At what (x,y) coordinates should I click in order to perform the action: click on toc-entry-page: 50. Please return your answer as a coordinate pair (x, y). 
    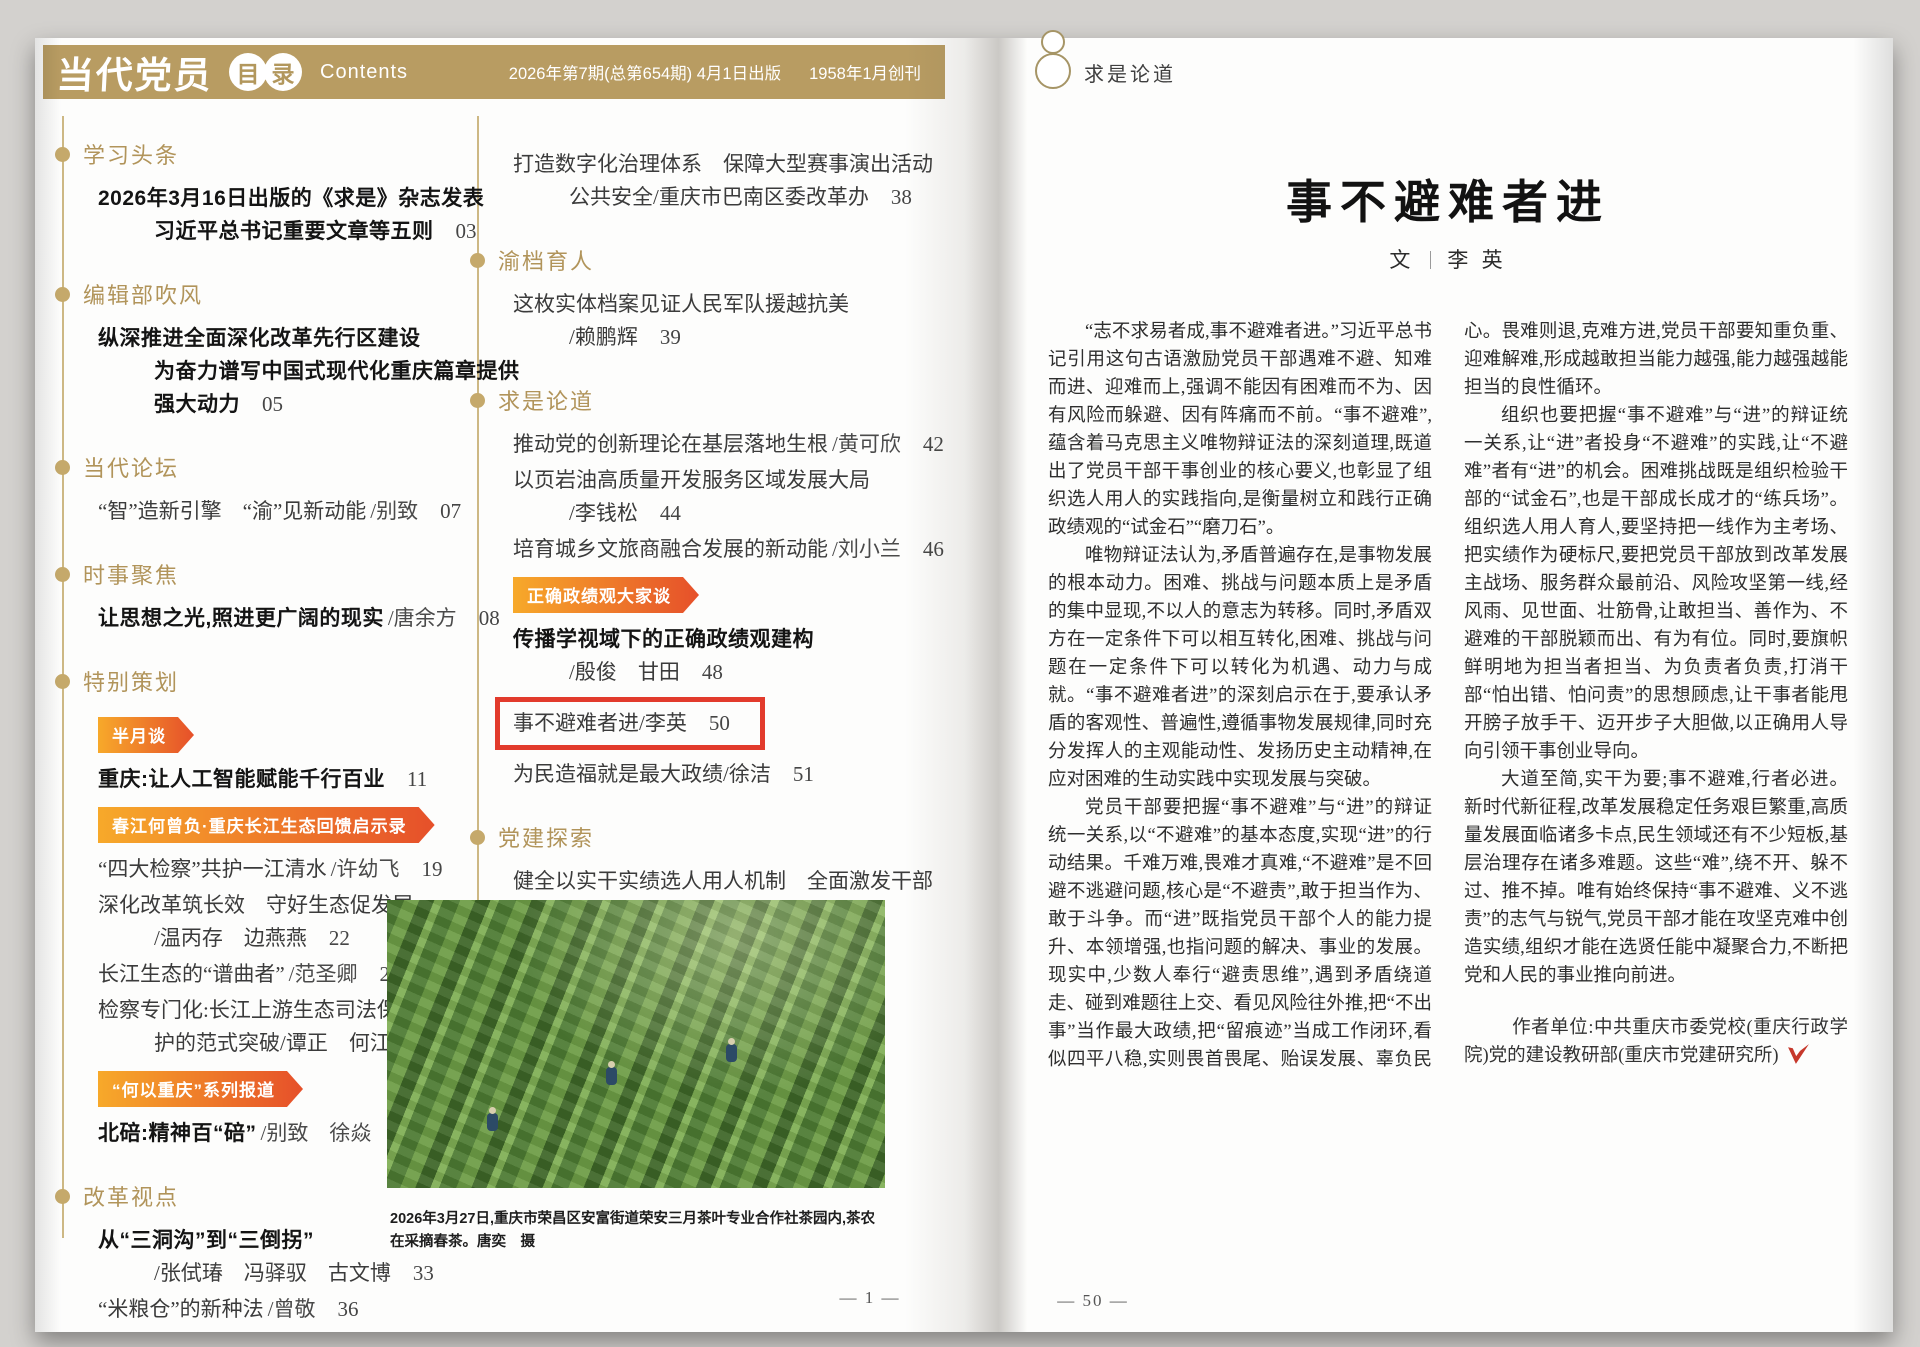
    Looking at the image, I should click on (719, 723).